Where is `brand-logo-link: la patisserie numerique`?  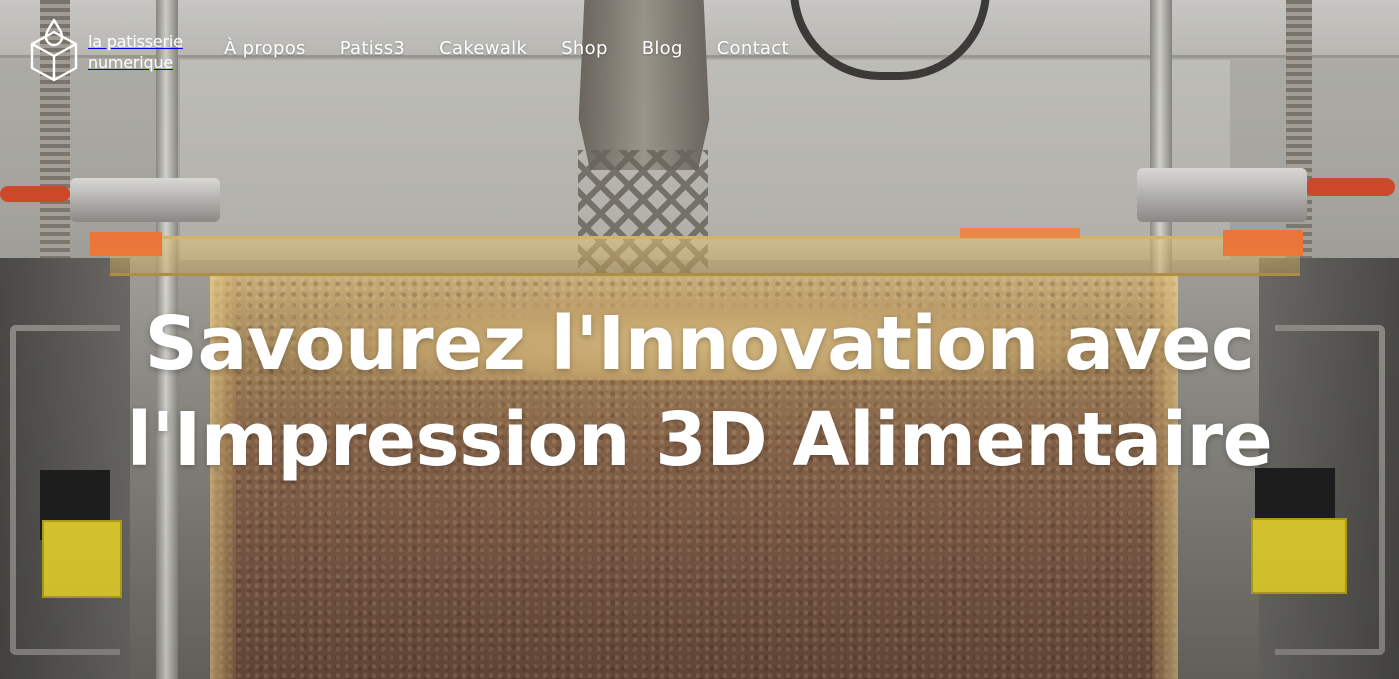
brand-logo-link: la patisserie numerique is located at coordinates (106, 50).